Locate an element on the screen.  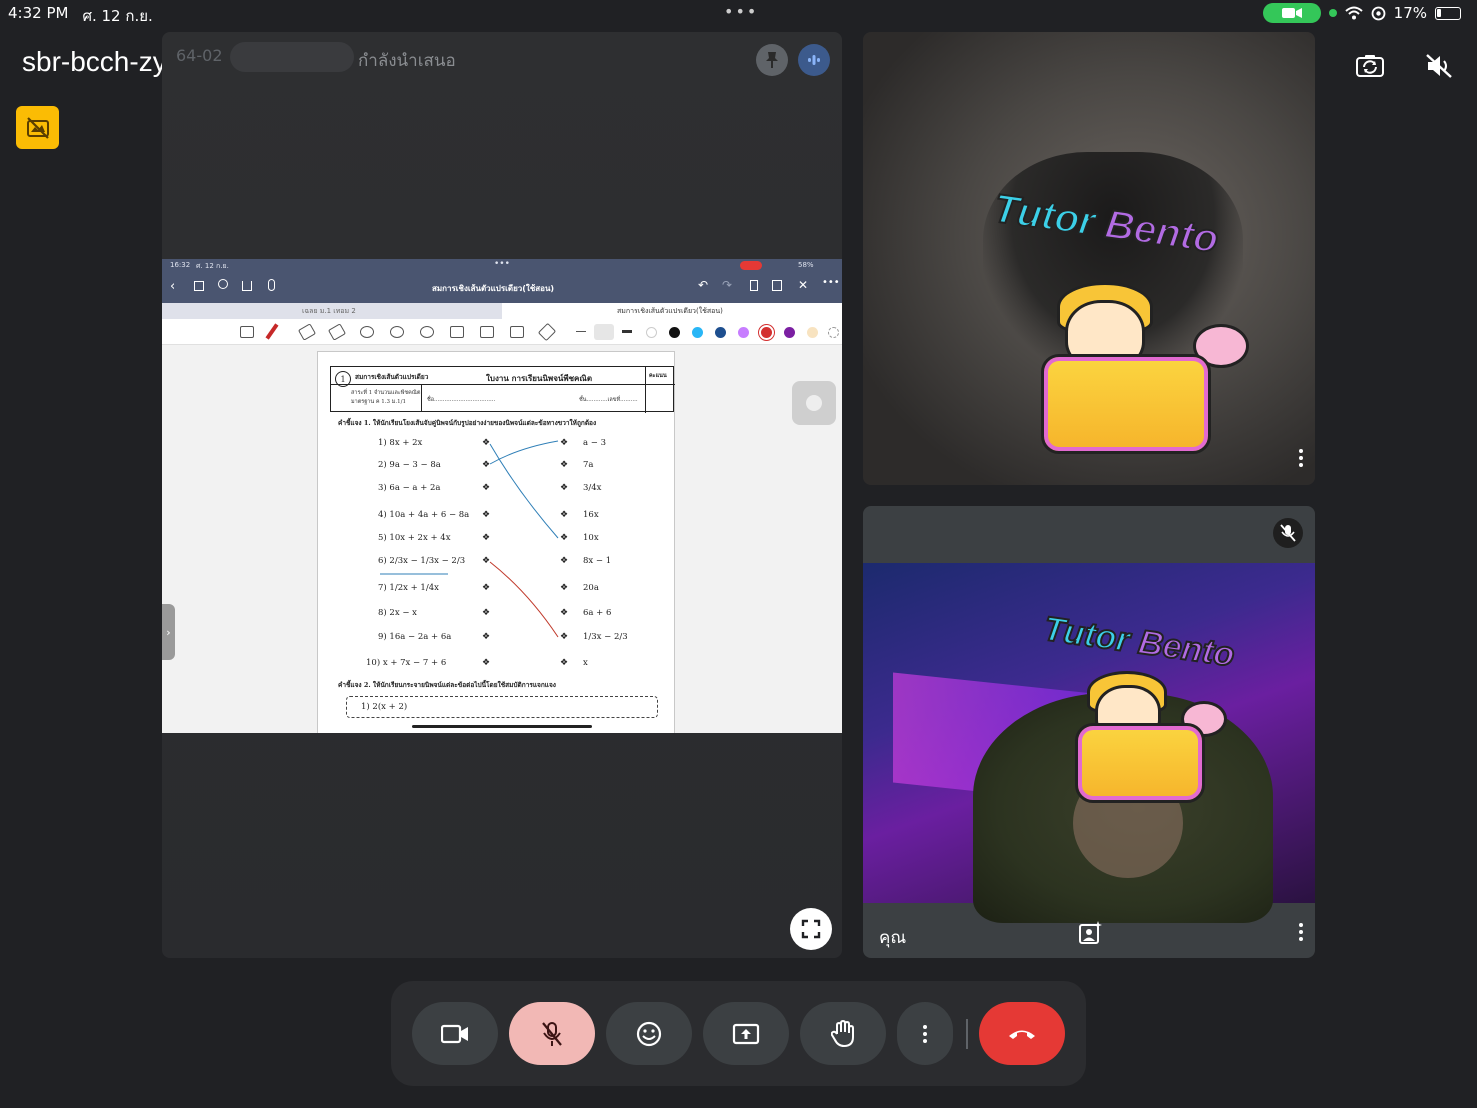
person-effects-icon is located at coordinates (1090, 932).